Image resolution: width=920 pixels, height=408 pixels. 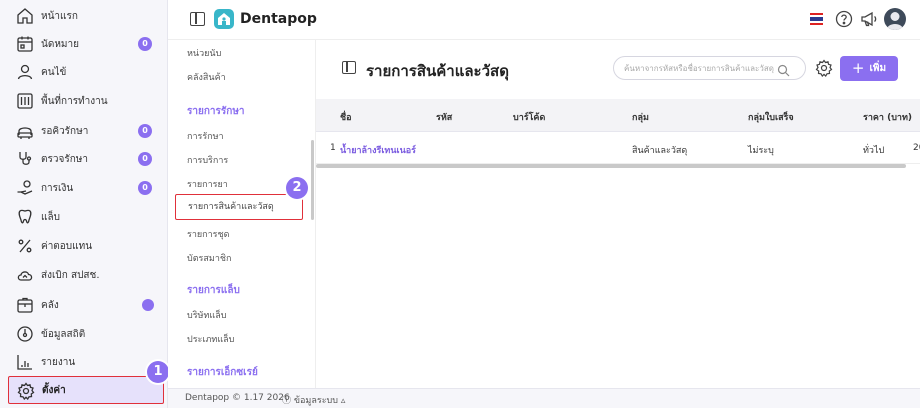 I want to click on tooth-icon, so click(x=25, y=217).